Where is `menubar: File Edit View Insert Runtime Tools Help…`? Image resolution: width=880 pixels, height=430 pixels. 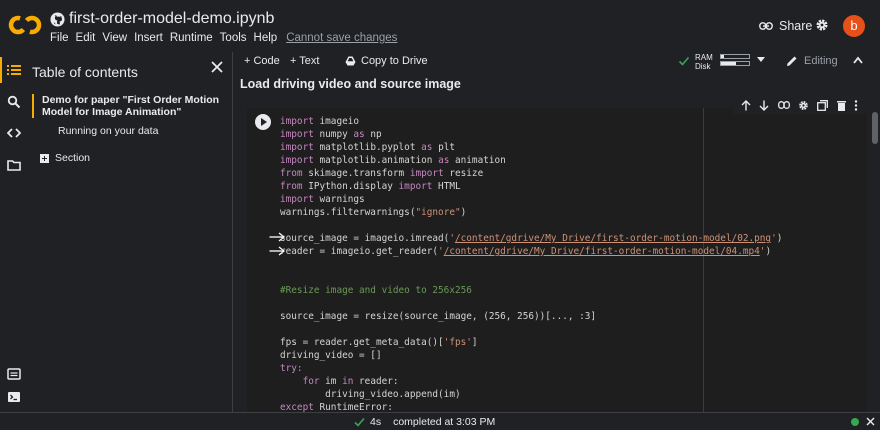 menubar: File Edit View Insert Runtime Tools Help… is located at coordinates (227, 38).